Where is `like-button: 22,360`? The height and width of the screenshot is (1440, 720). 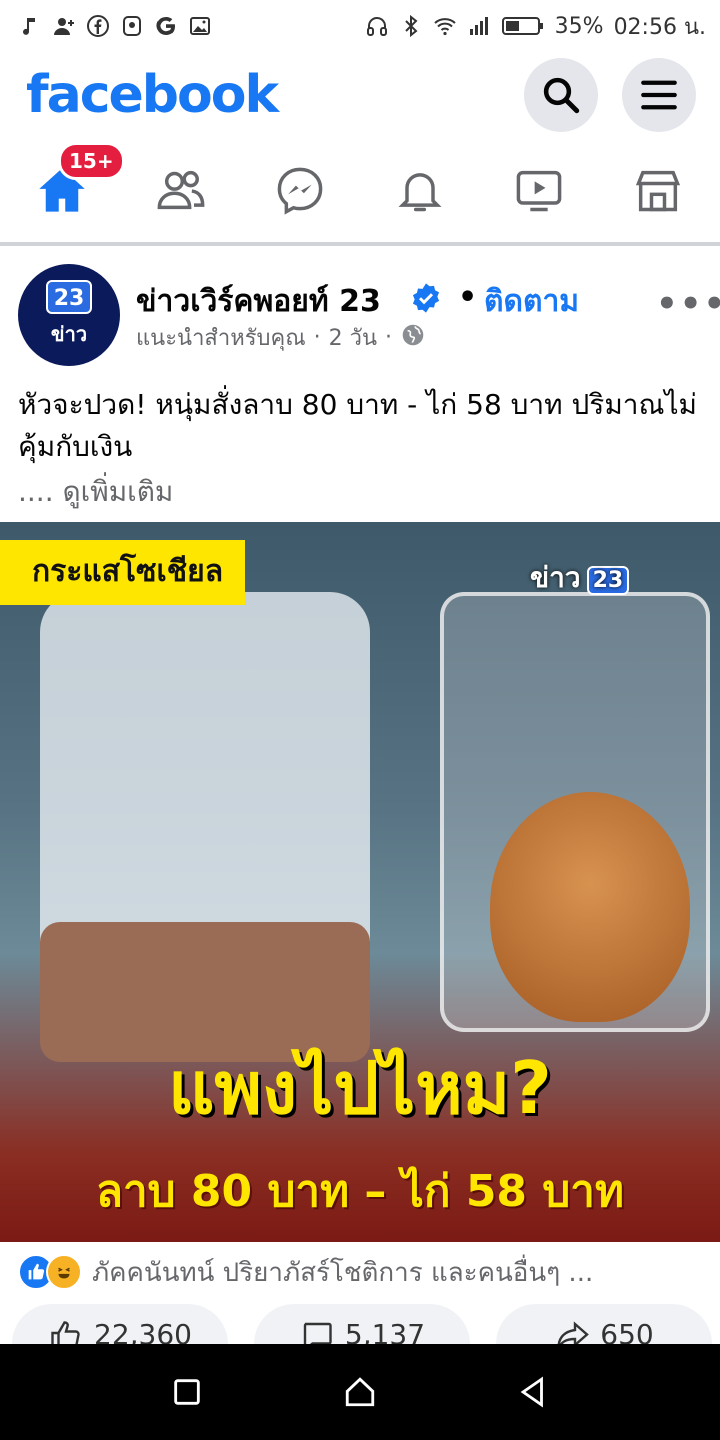
like-button: 22,360 is located at coordinates (120, 1324).